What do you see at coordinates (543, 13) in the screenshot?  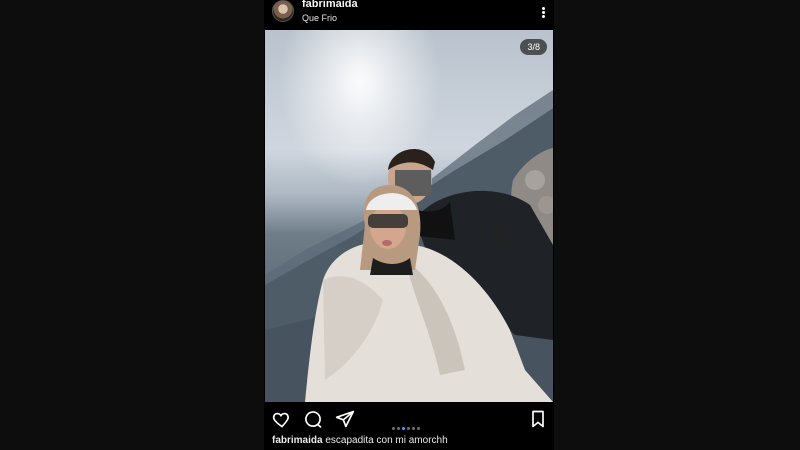 I see `more-options-icon` at bounding box center [543, 13].